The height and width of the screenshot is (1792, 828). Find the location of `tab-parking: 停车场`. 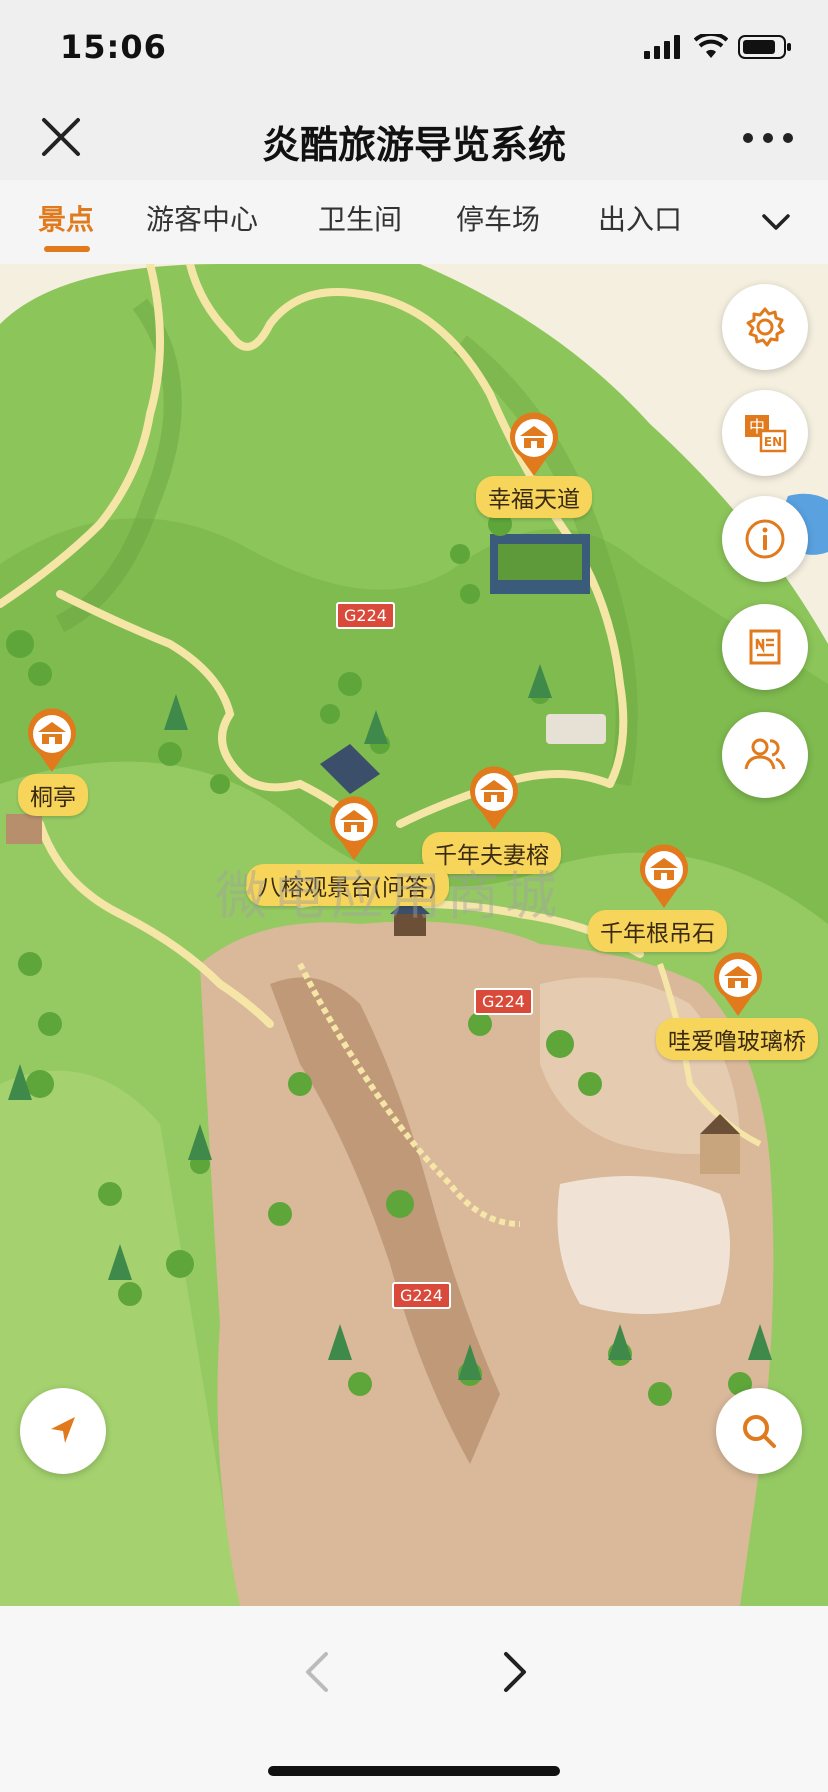

tab-parking: 停车场 is located at coordinates (498, 218).